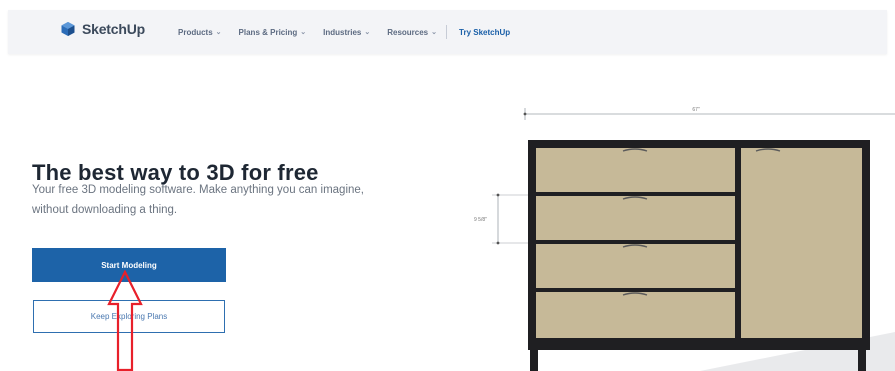 This screenshot has width=895, height=371. Describe the element at coordinates (709, 114) in the screenshot. I see `width-dimension-line` at that location.